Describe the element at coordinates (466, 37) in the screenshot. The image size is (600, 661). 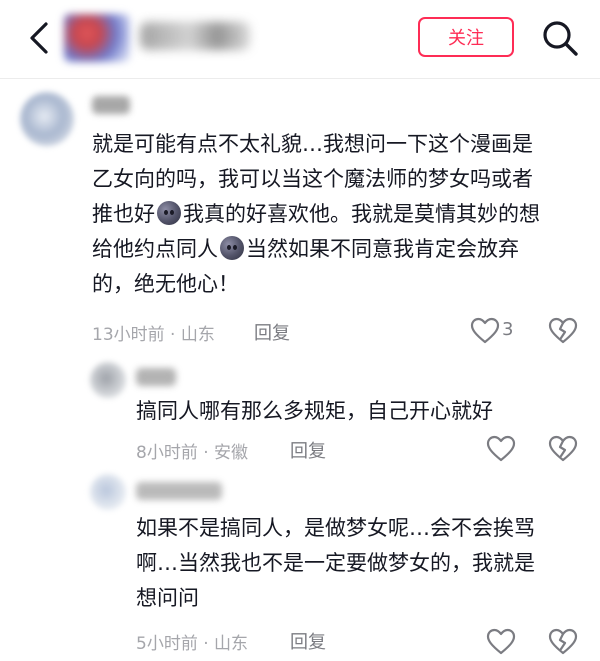
I see `follow-button: 关注` at that location.